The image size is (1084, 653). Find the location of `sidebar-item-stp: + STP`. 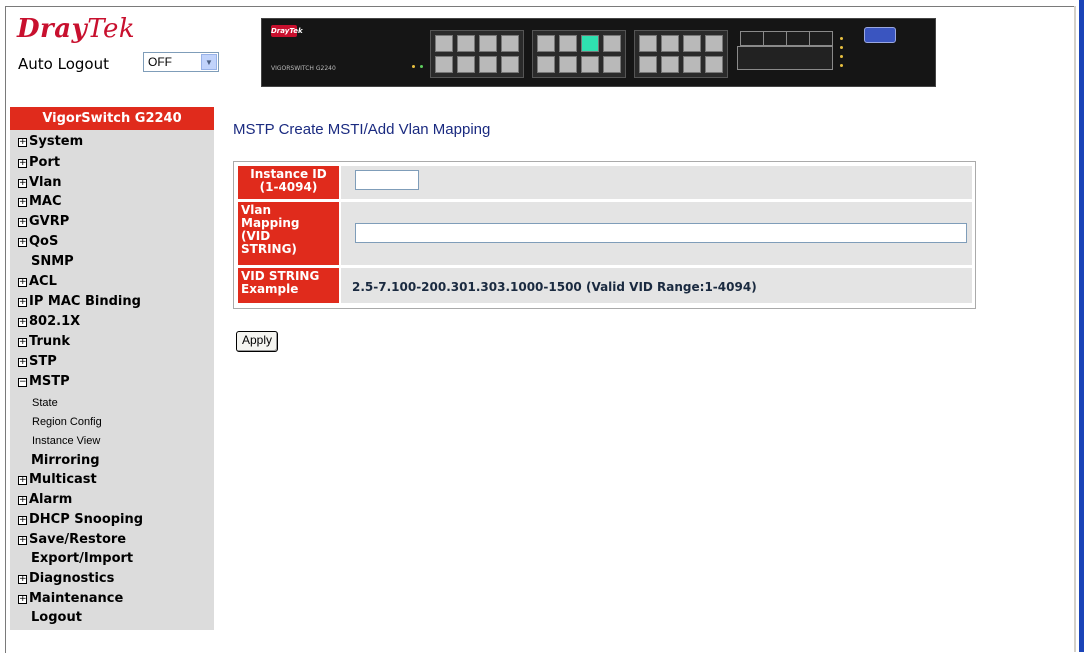

sidebar-item-stp: + STP is located at coordinates (37, 361).